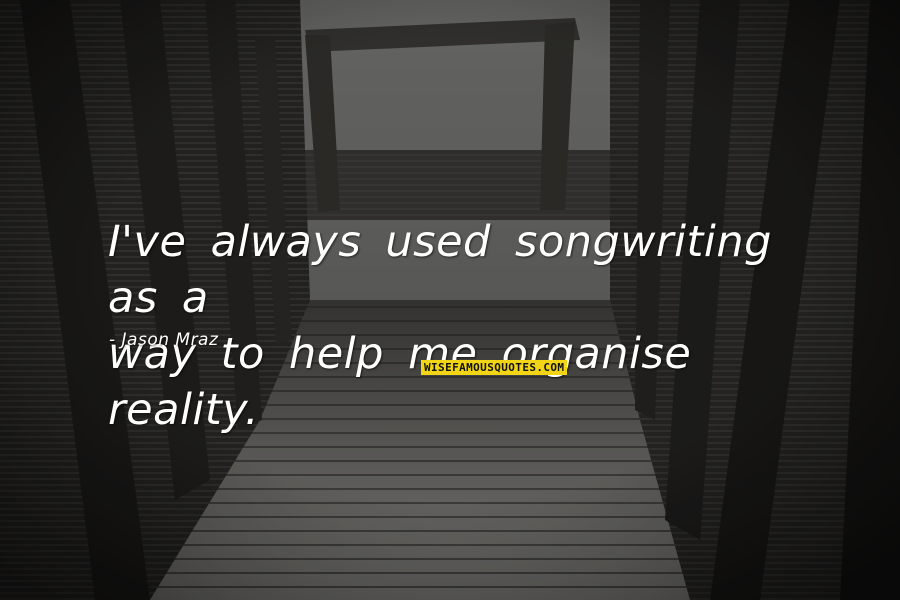 Image resolution: width=900 pixels, height=600 pixels. What do you see at coordinates (494, 367) in the screenshot?
I see `watermark-logo: WISEFAMOUSQUOTES.COM` at bounding box center [494, 367].